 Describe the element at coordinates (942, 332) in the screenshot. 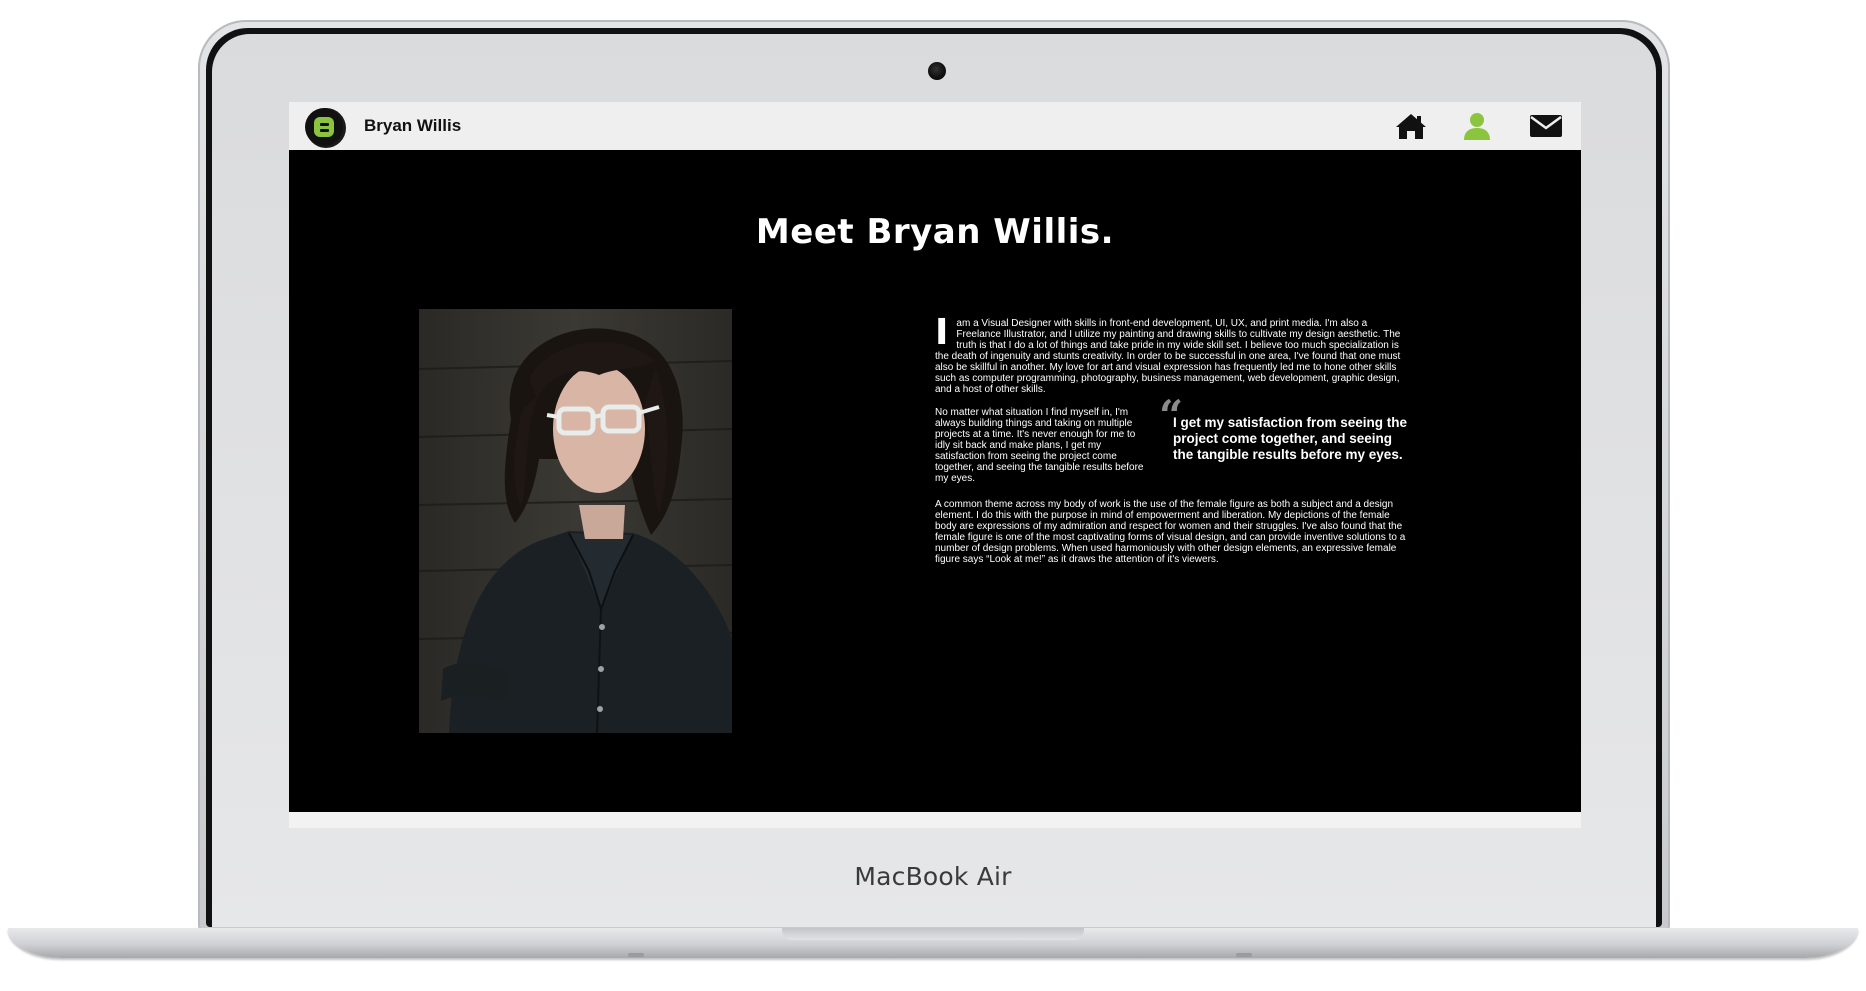

I see `drop-cap: I` at that location.